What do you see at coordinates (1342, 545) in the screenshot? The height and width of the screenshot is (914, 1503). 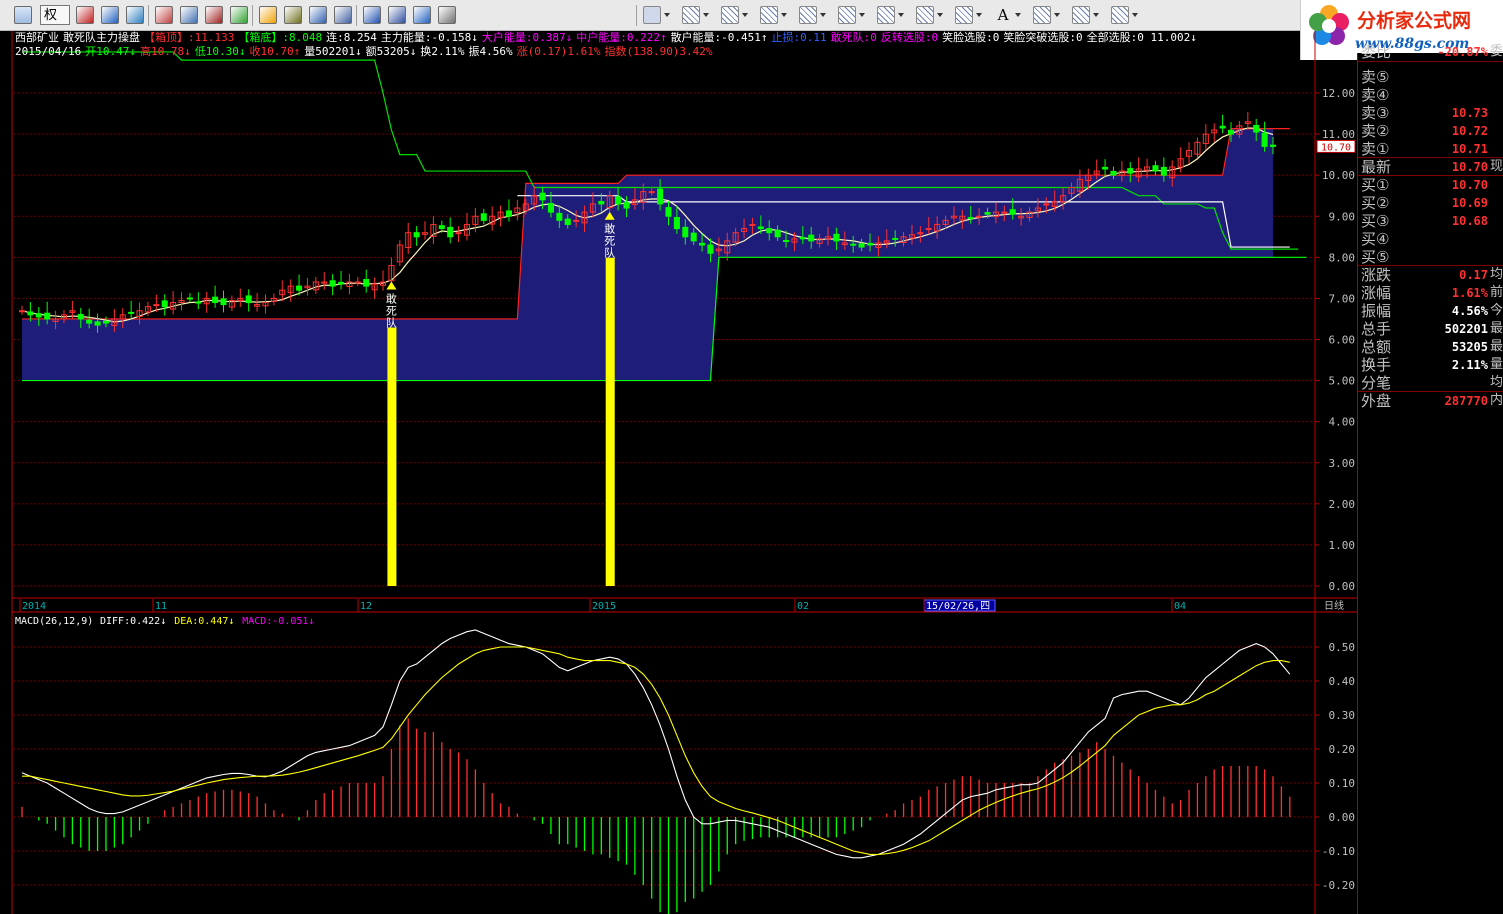 I see `price-tick-label: 1.00` at bounding box center [1342, 545].